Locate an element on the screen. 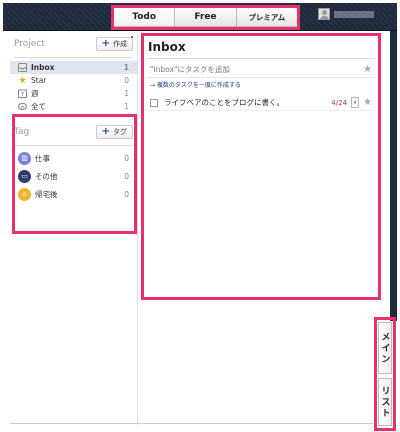  user-menu is located at coordinates (346, 14).